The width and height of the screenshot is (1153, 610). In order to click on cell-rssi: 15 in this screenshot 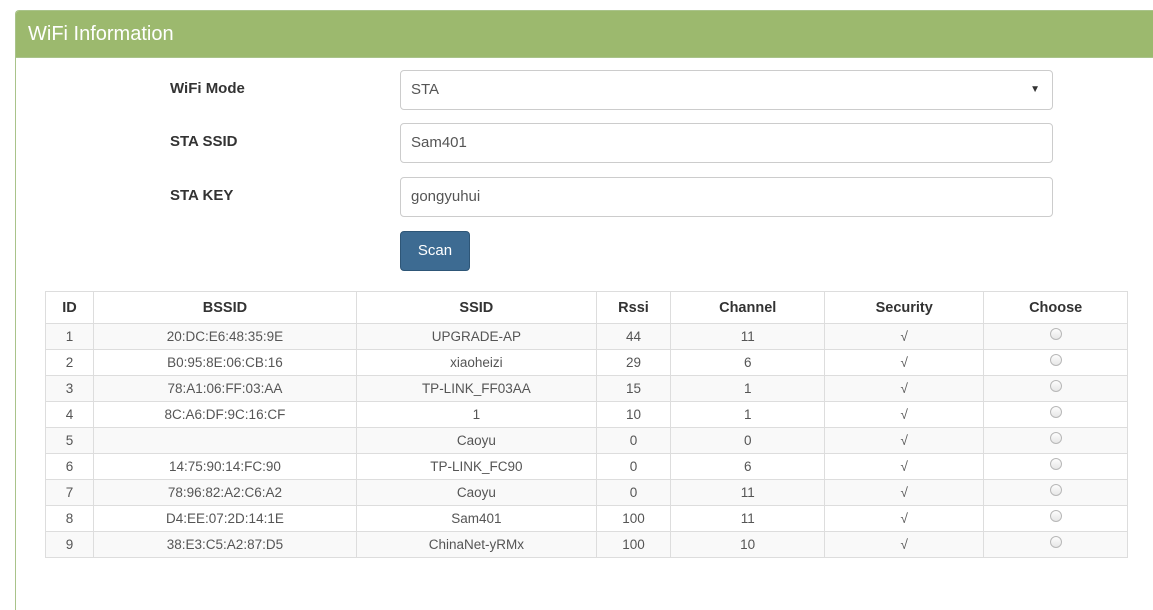, I will do `click(633, 388)`.